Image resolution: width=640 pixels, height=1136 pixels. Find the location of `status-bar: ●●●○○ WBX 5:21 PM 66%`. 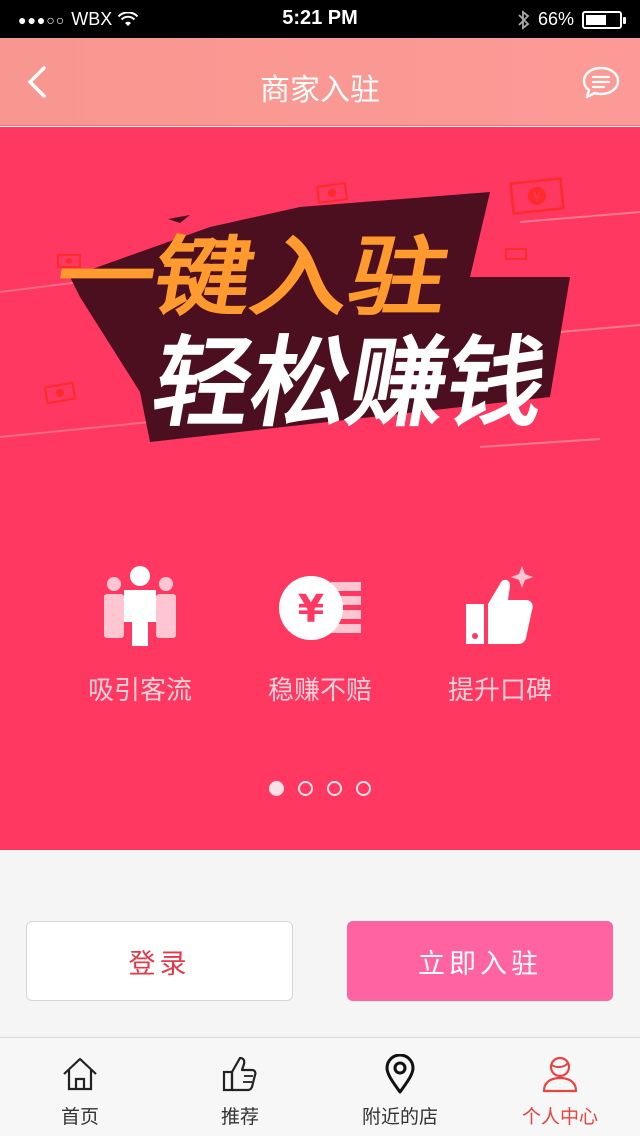

status-bar: ●●●○○ WBX 5:21 PM 66% is located at coordinates (320, 19).